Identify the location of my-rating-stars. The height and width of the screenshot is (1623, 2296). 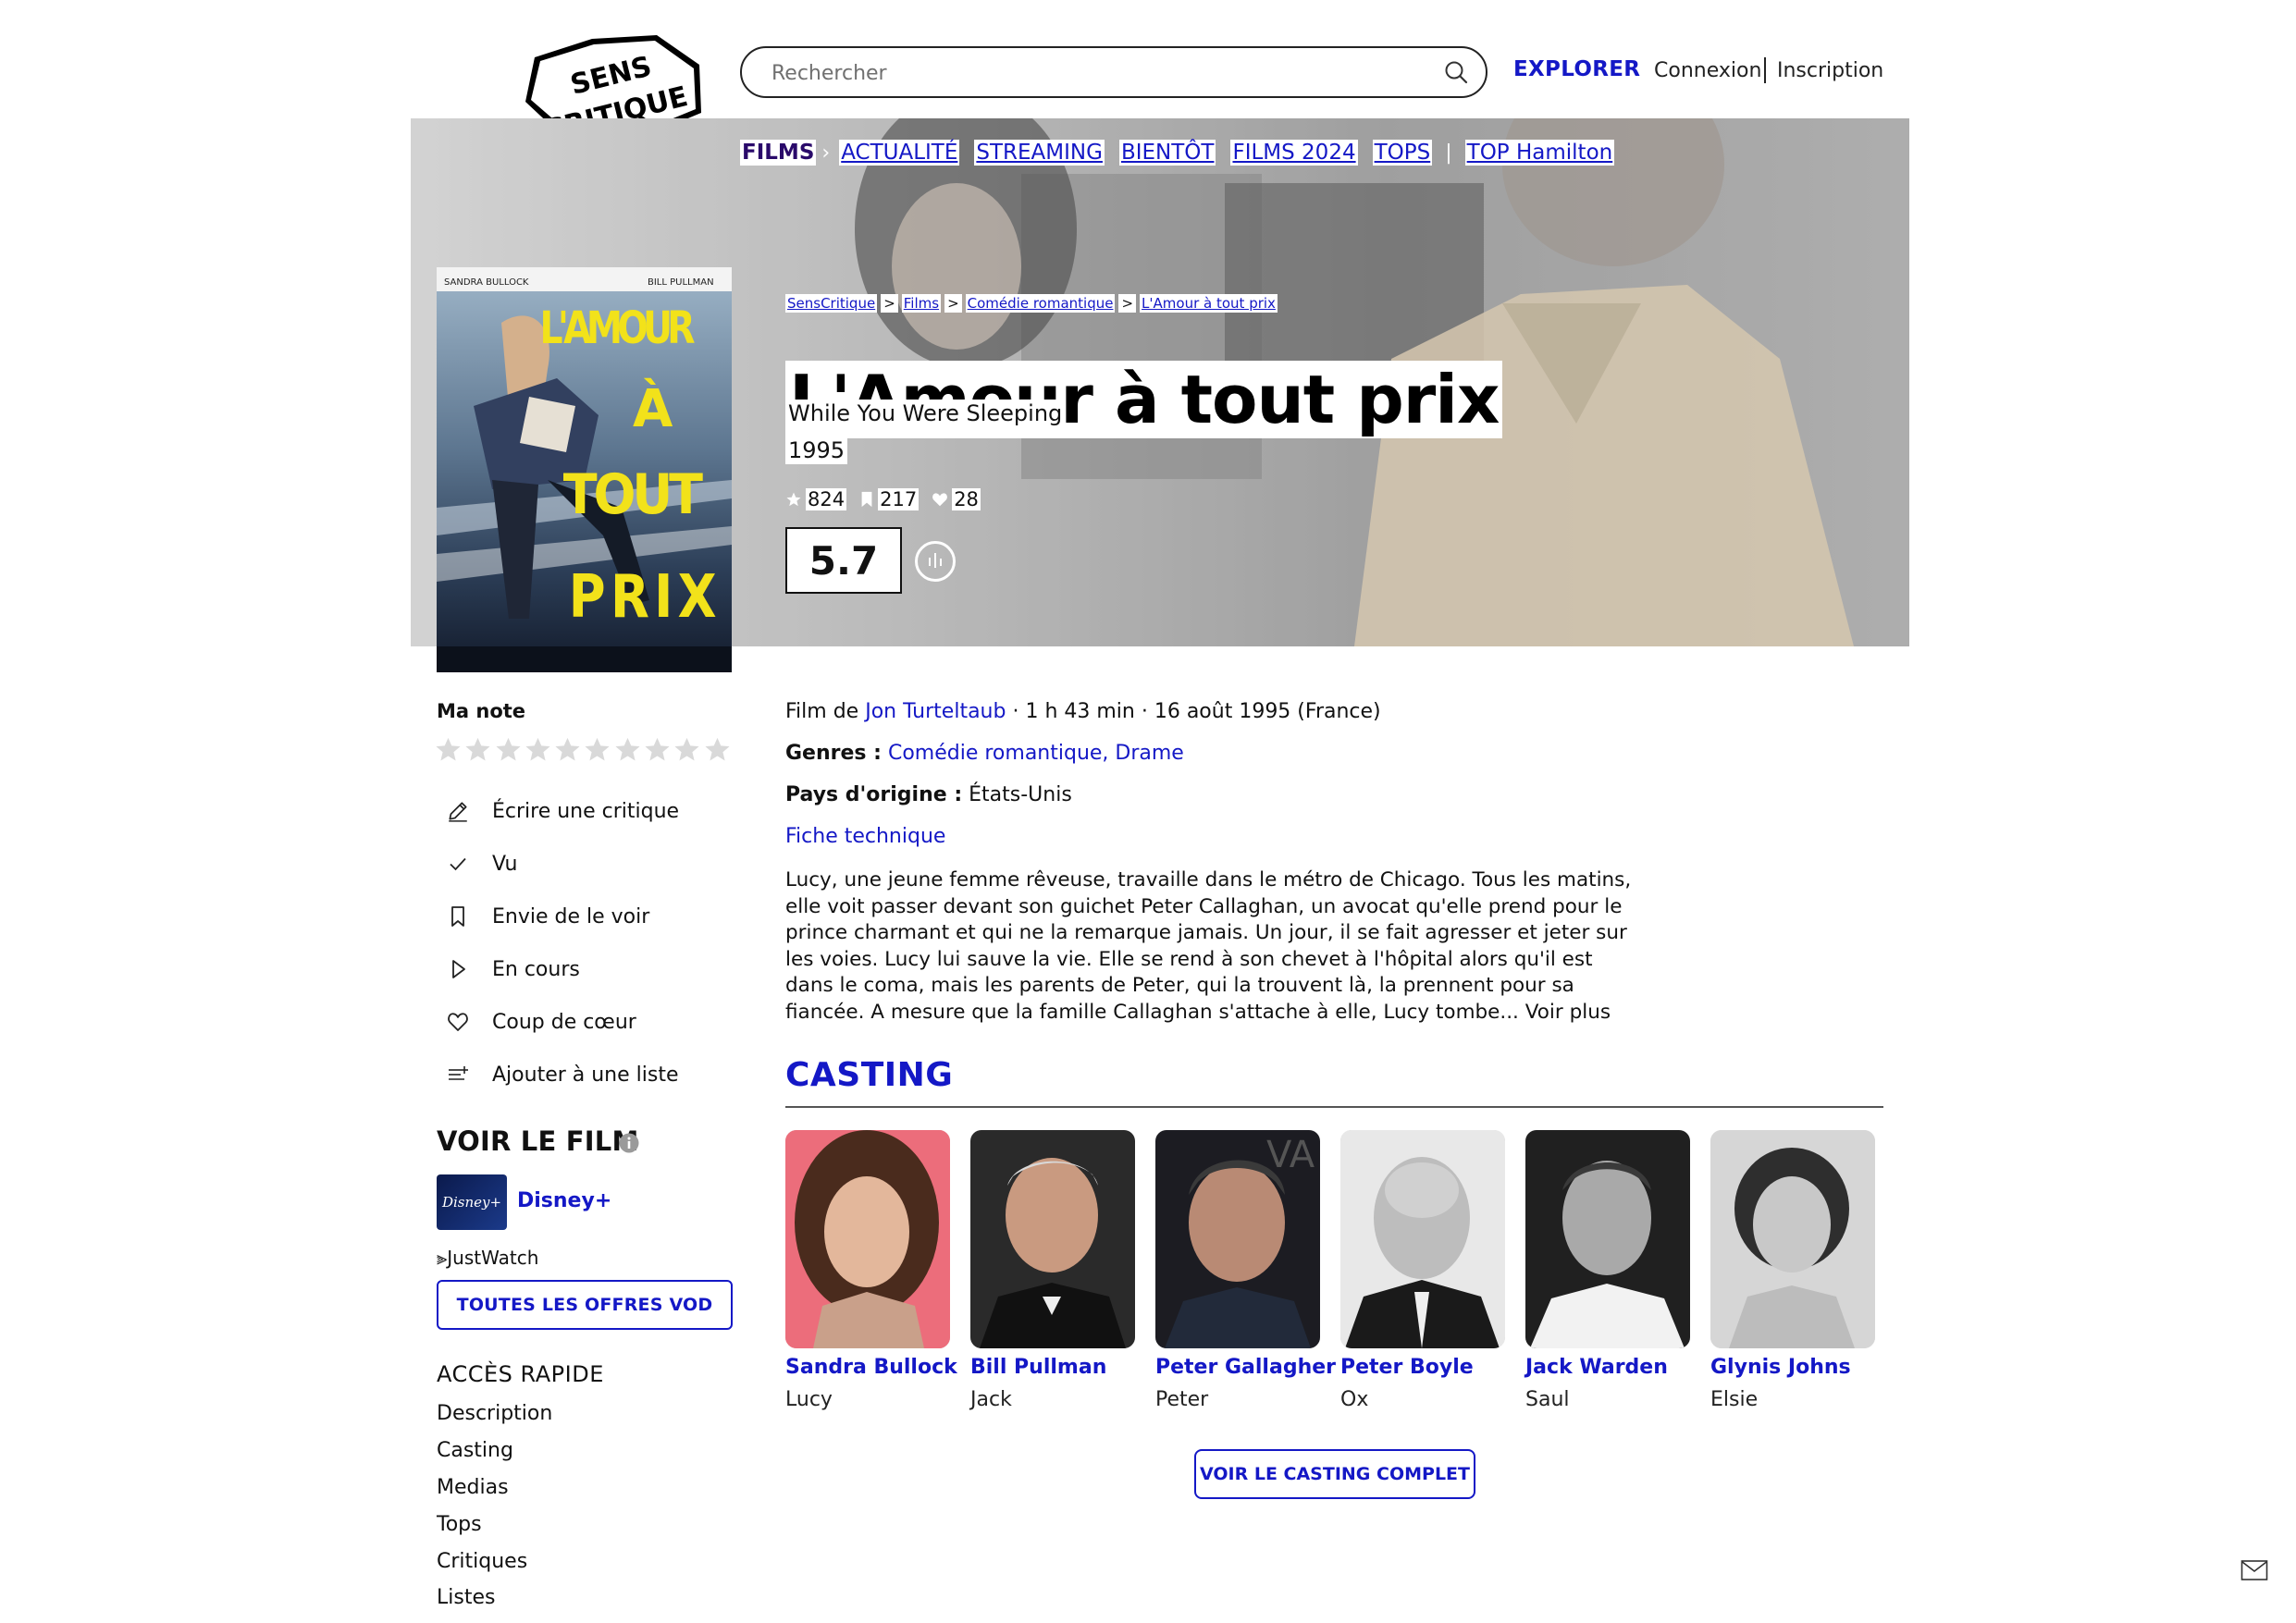
(584, 749).